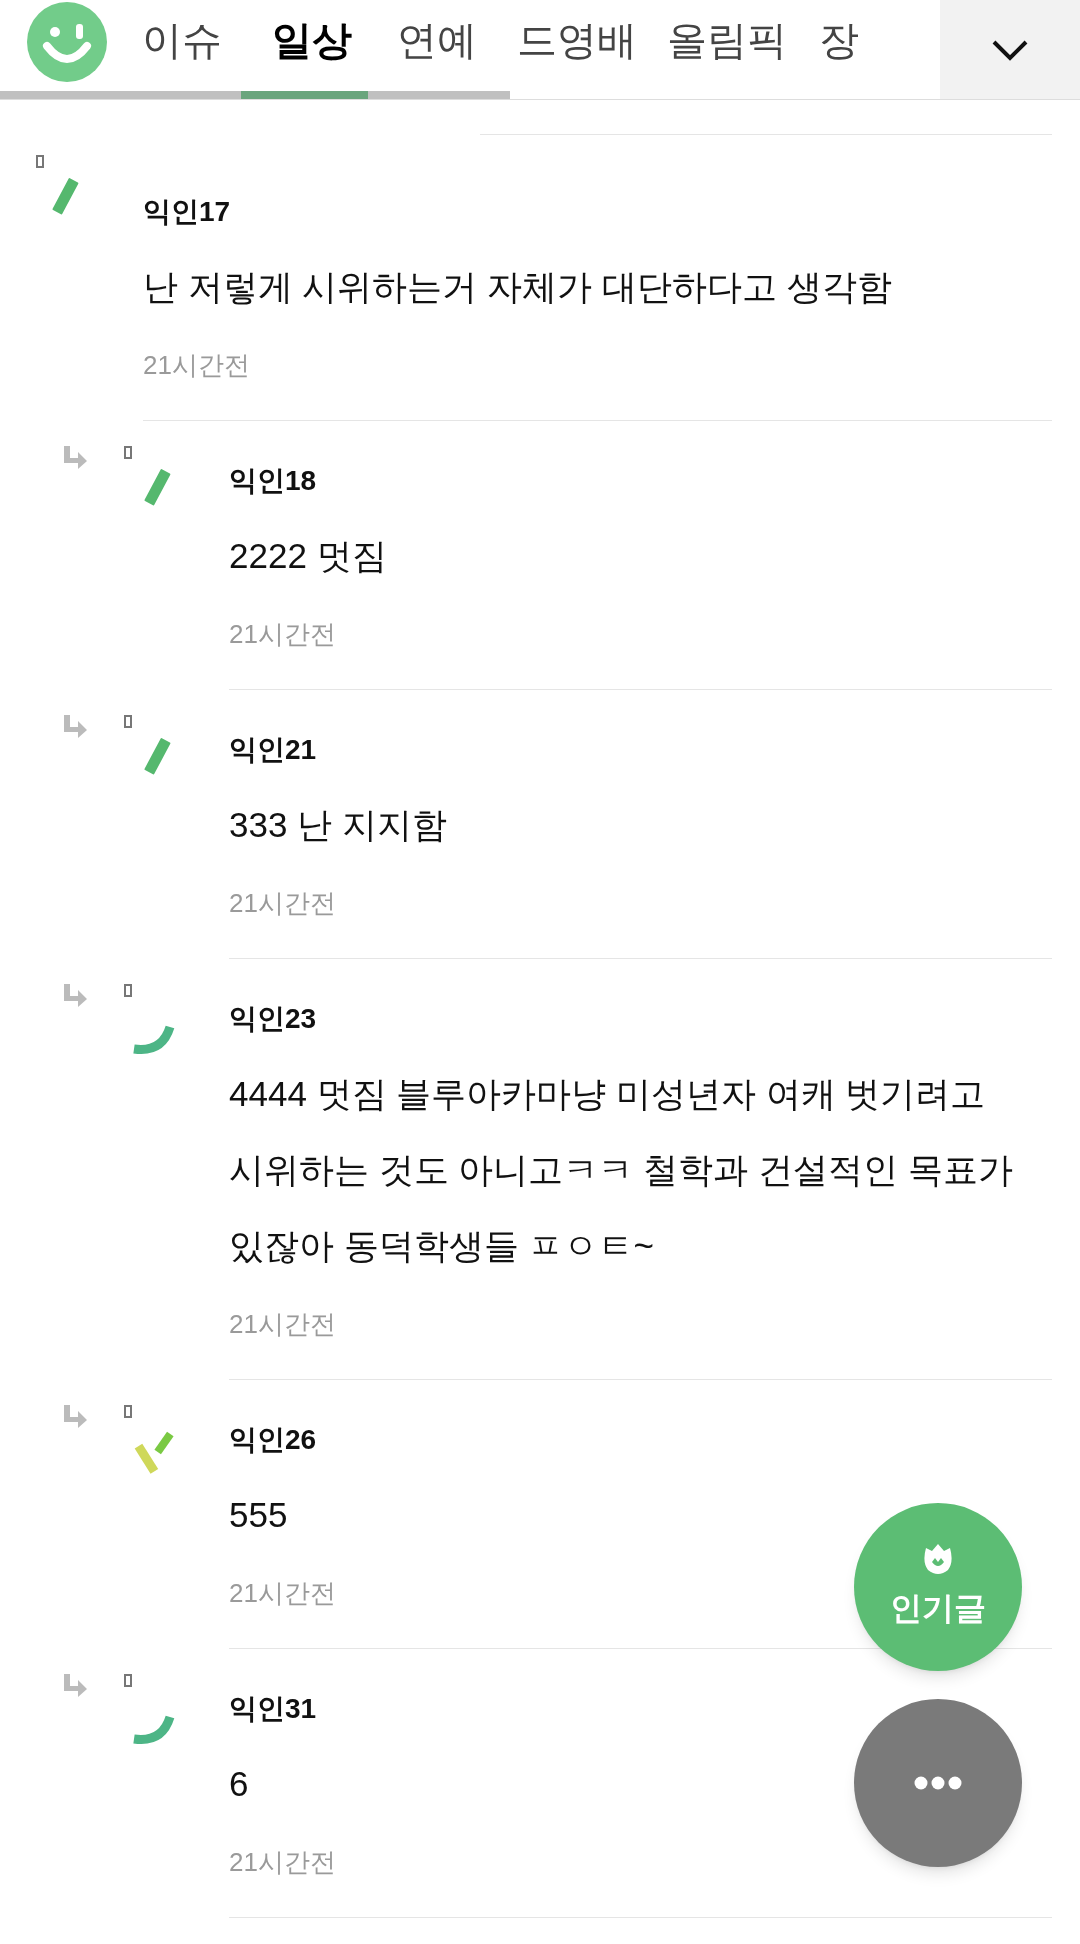  What do you see at coordinates (273, 1709) in the screenshot?
I see `author-name: 익인31` at bounding box center [273, 1709].